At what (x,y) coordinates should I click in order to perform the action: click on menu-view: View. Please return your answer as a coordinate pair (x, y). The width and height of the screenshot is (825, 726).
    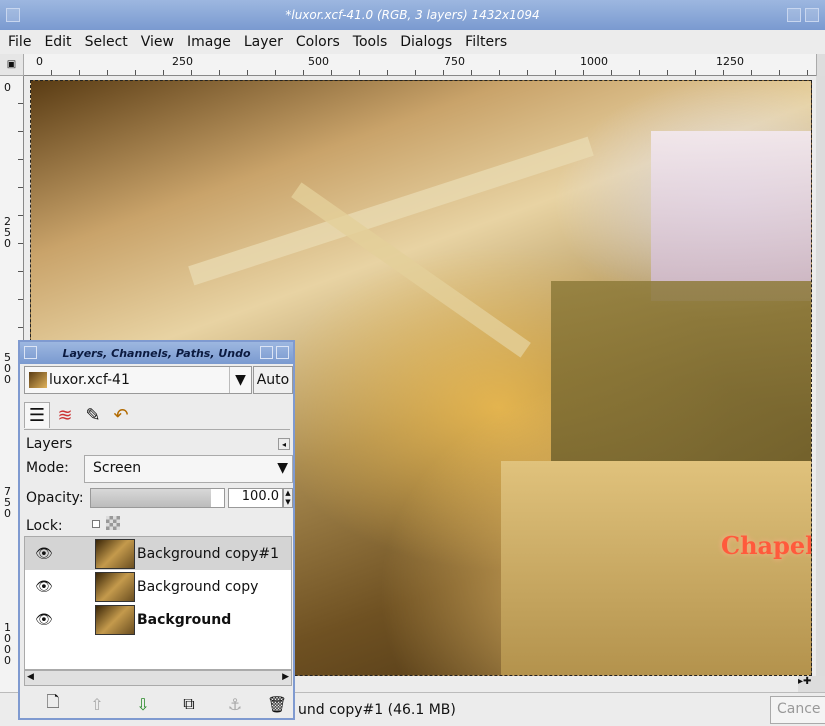
    Looking at the image, I should click on (157, 42).